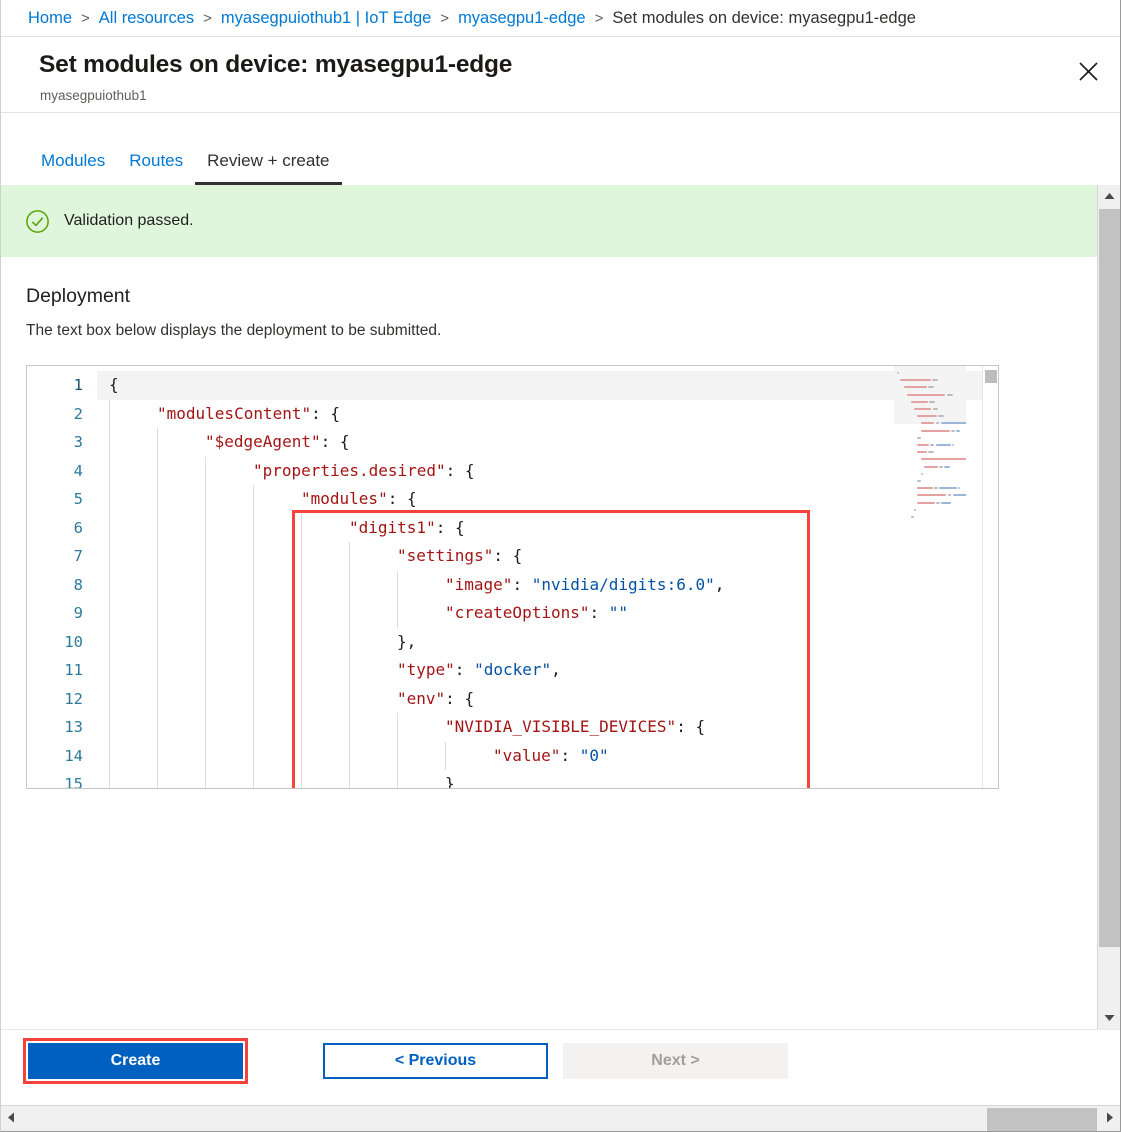 This screenshot has height=1132, width=1121. What do you see at coordinates (257, 499) in the screenshot?
I see `code-line: "modules": {` at bounding box center [257, 499].